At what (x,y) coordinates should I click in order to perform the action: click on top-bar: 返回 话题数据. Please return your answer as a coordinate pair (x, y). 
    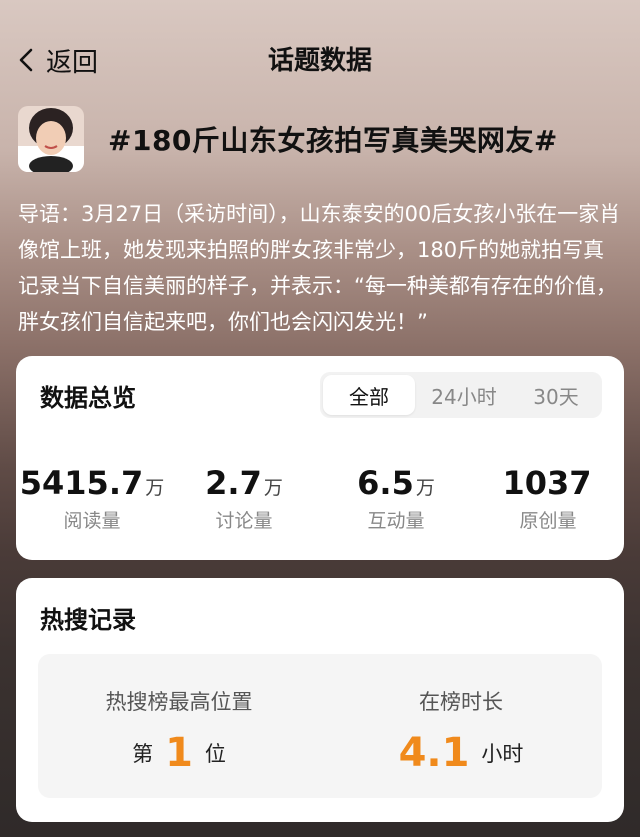
    Looking at the image, I should click on (320, 60).